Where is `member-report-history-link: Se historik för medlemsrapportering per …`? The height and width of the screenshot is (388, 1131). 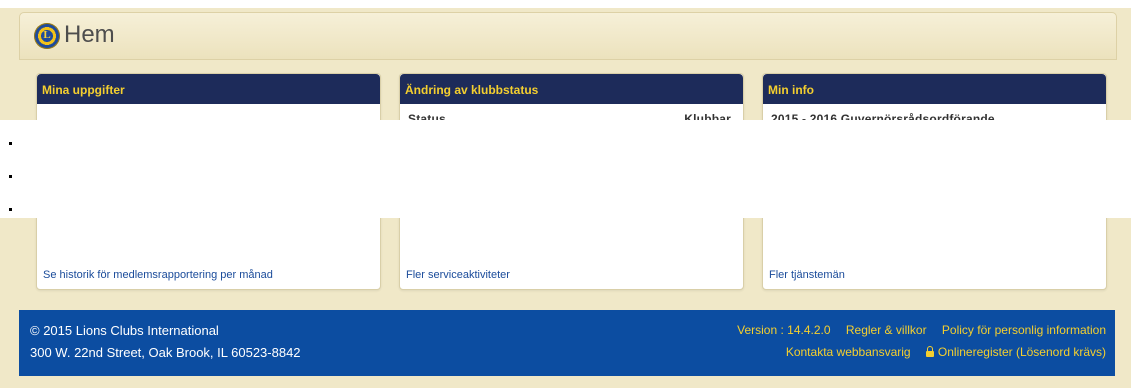
member-report-history-link: Se historik för medlemsrapportering per … is located at coordinates (158, 275).